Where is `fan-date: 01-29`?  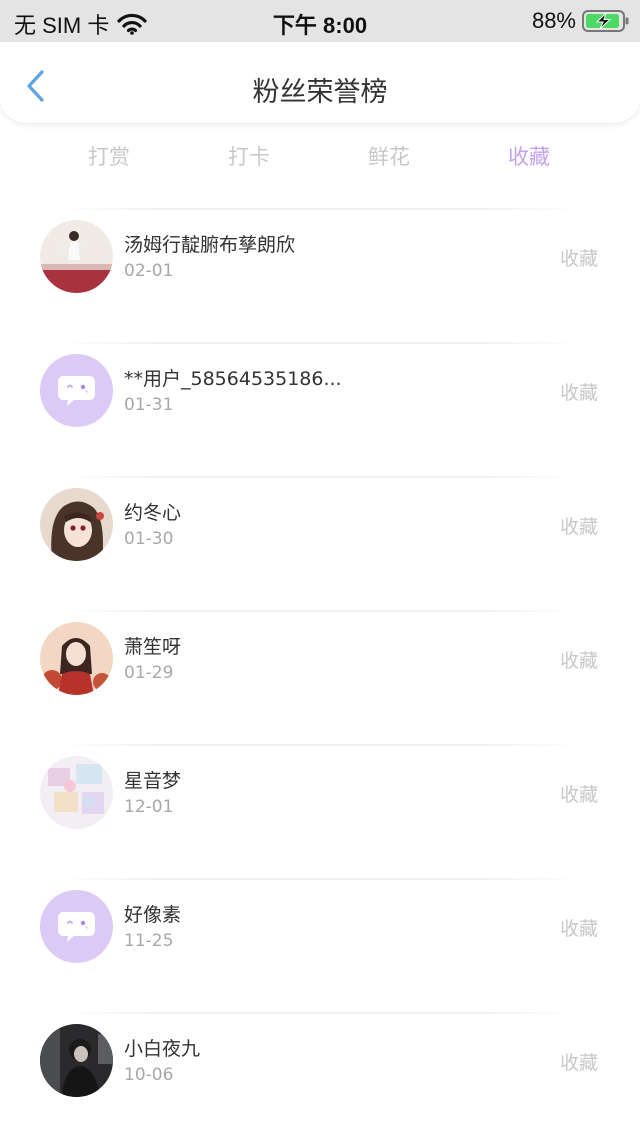 fan-date: 01-29 is located at coordinates (149, 673).